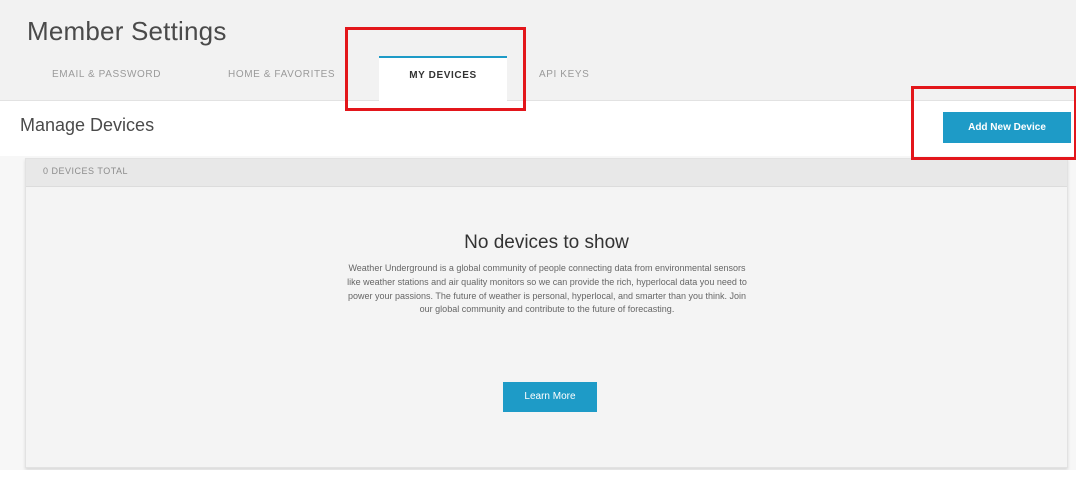 The image size is (1076, 488). What do you see at coordinates (579, 81) in the screenshot?
I see `tab-api-keys: API KEYS` at bounding box center [579, 81].